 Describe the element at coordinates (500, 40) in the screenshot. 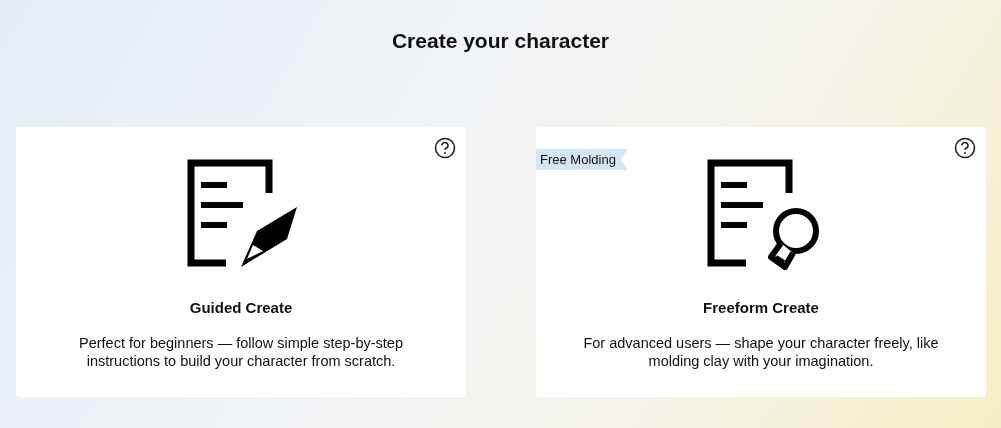

I see `page-title: Create your character` at that location.